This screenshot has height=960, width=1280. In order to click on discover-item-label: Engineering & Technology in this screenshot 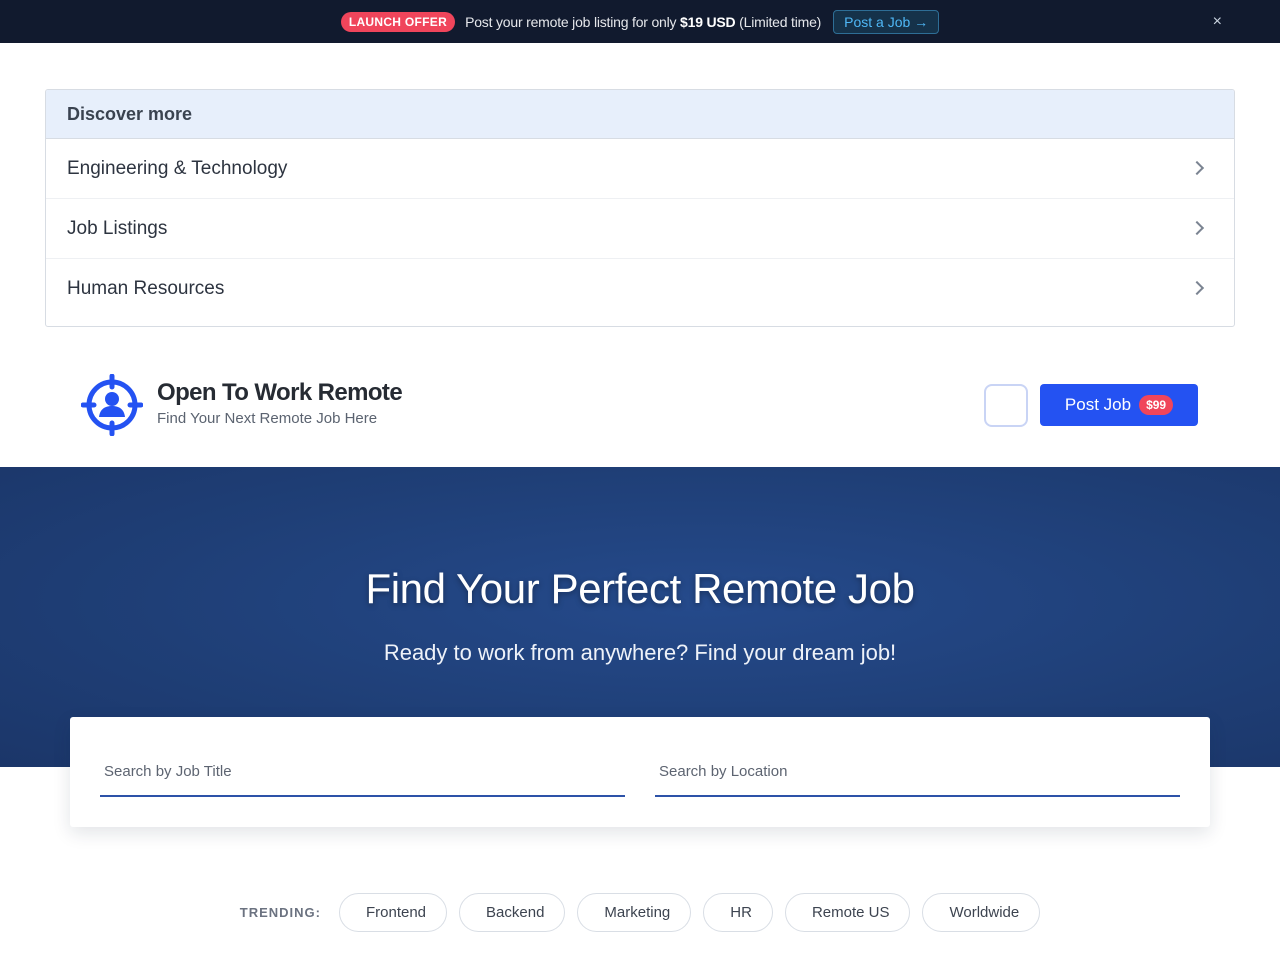, I will do `click(177, 168)`.